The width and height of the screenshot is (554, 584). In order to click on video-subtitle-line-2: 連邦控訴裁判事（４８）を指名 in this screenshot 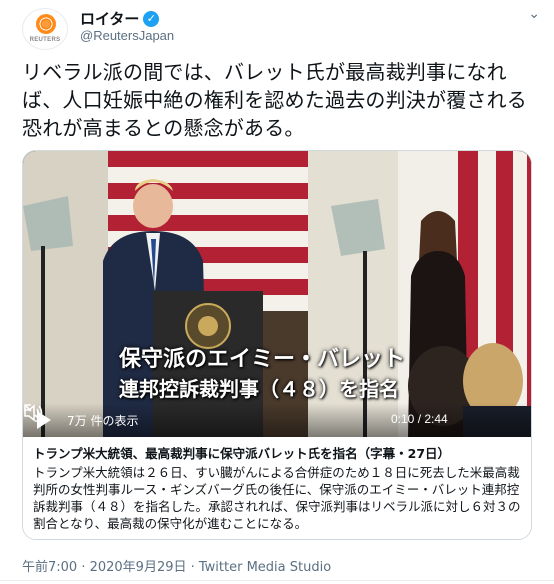, I will do `click(259, 389)`.